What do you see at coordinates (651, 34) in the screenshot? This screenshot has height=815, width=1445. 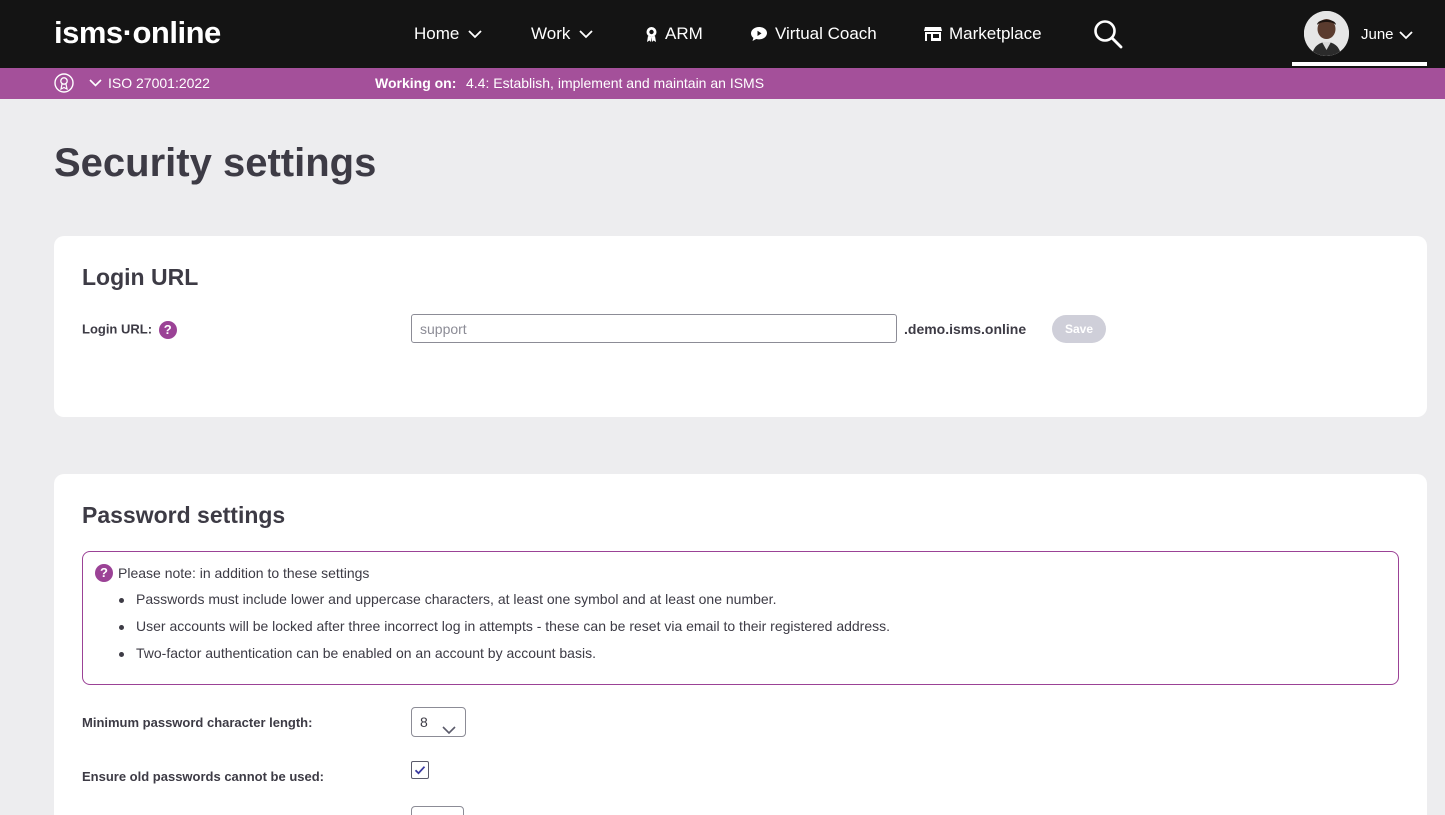 I see `award-icon` at bounding box center [651, 34].